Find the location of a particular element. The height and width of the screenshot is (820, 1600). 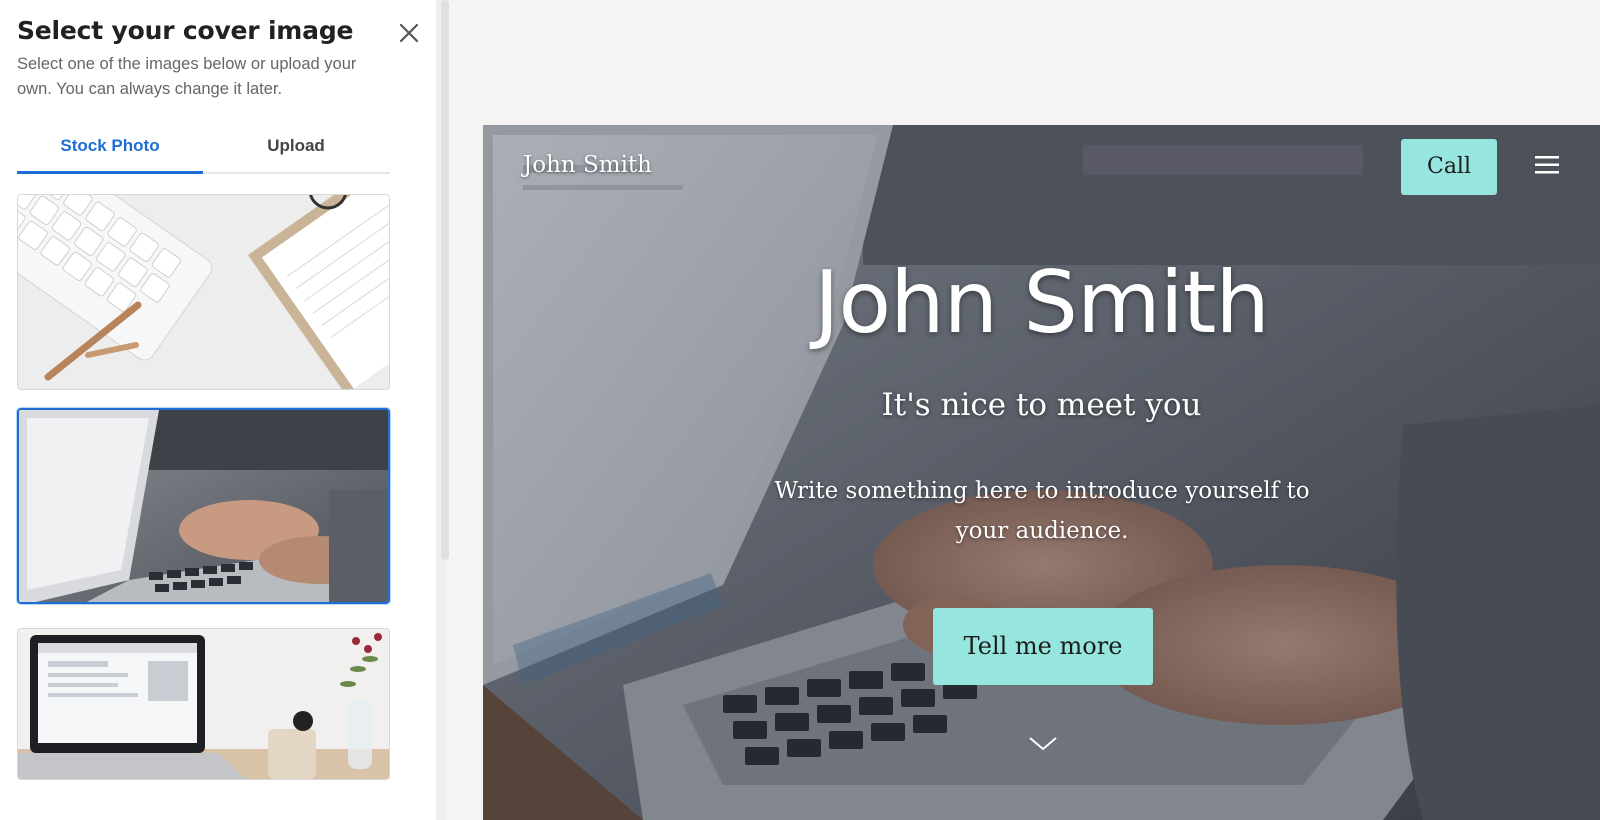

chevron-down-icon is located at coordinates (1043, 744).